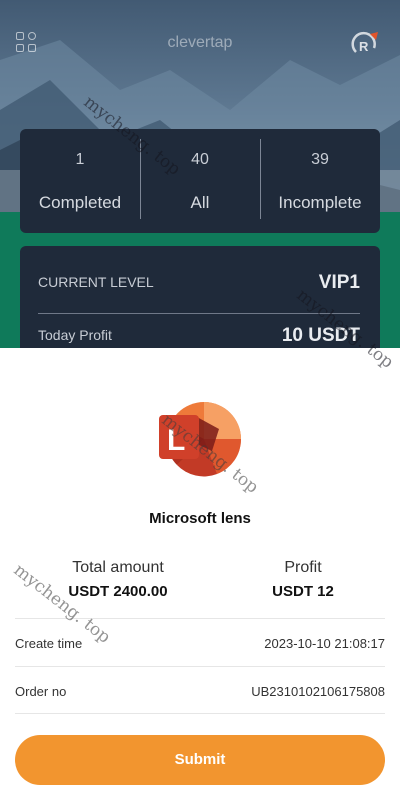  I want to click on order-no-value: UB2310102106175808, so click(318, 691).